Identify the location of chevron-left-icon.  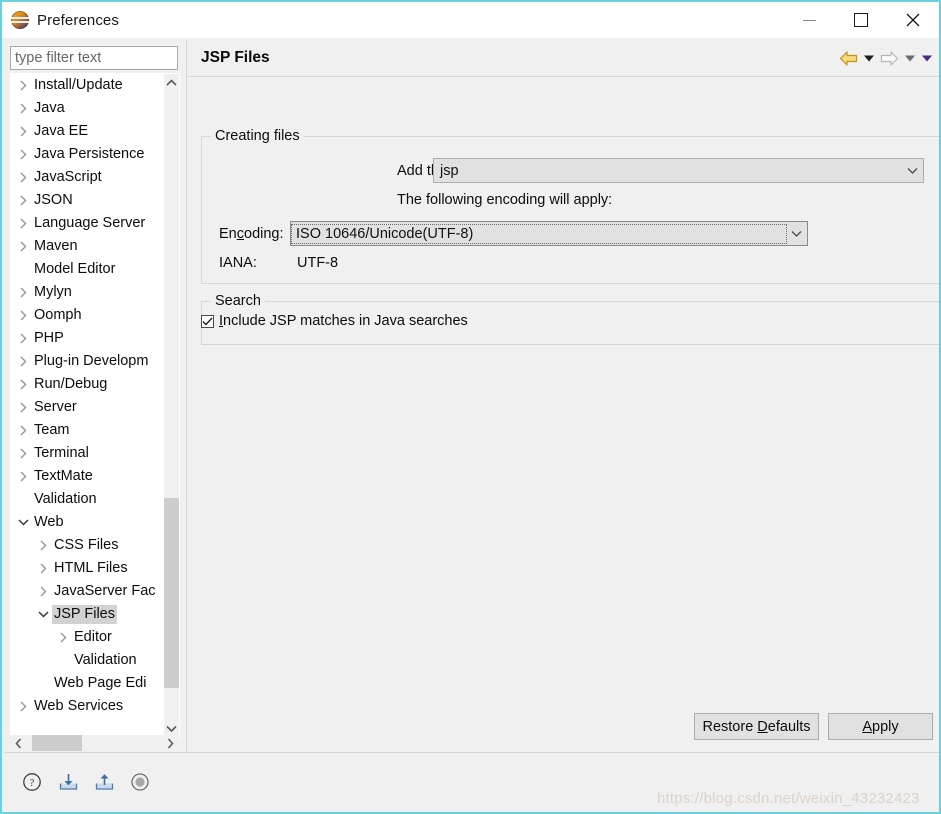
(17, 743).